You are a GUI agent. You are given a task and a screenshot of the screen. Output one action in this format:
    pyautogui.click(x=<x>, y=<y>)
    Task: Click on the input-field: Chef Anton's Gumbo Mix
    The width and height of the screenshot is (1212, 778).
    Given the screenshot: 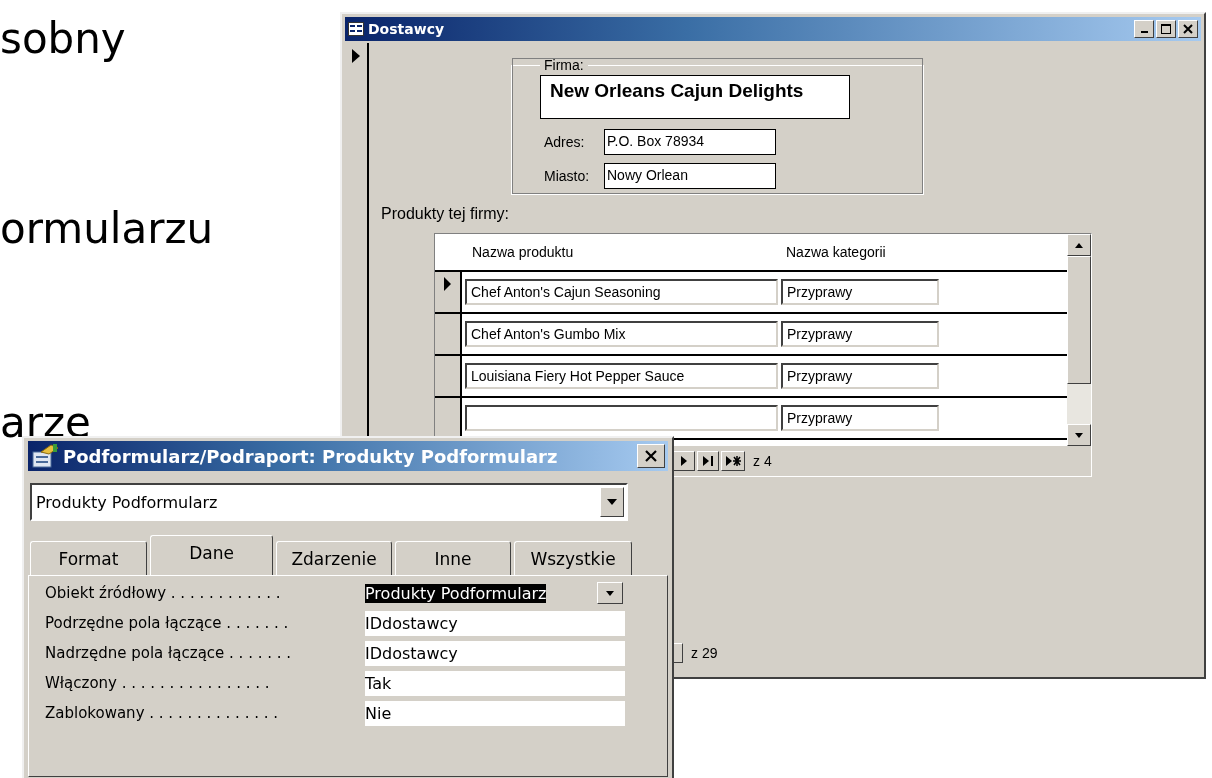 What is the action you would take?
    pyautogui.click(x=621, y=334)
    